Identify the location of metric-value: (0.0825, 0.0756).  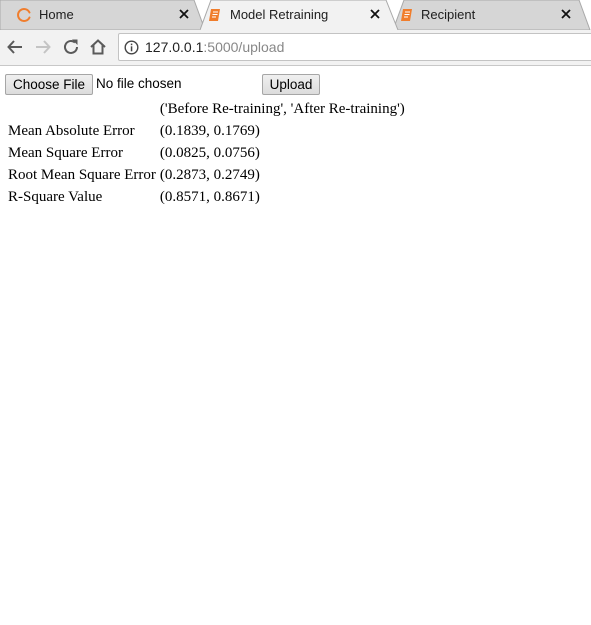
(209, 153).